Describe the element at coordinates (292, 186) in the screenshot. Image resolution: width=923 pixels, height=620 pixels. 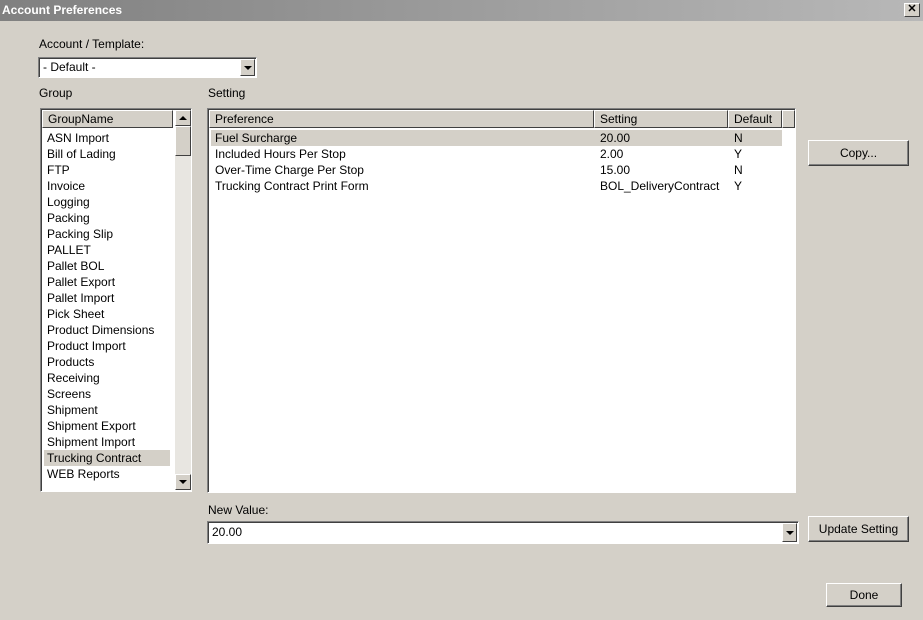
I see `preference-cell: Trucking Contract Print Form` at that location.